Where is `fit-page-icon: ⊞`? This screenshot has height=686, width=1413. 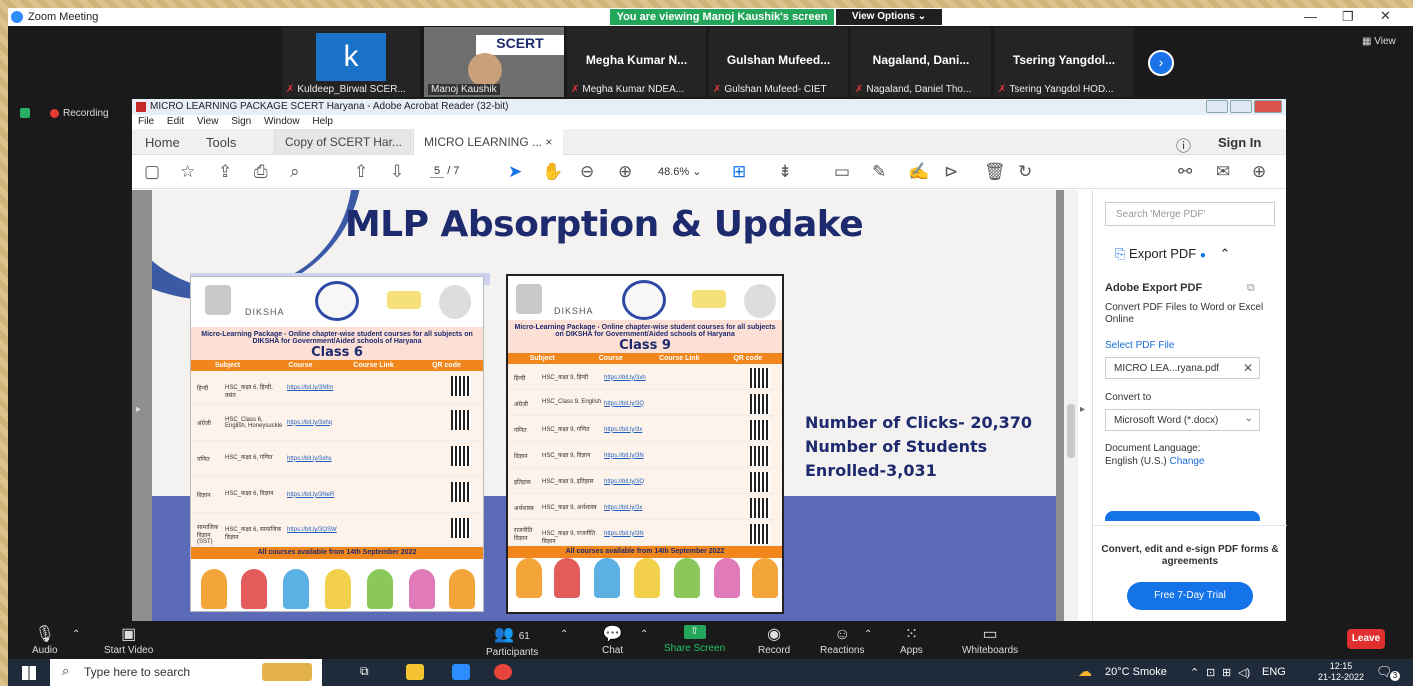
fit-page-icon: ⊞ is located at coordinates (739, 172).